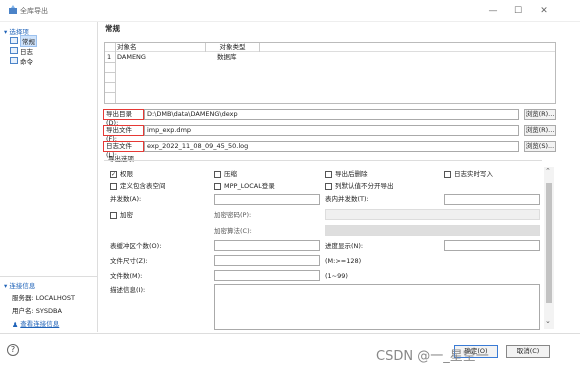  Describe the element at coordinates (227, 57) in the screenshot. I see `object-type-cell: 数据库` at that location.